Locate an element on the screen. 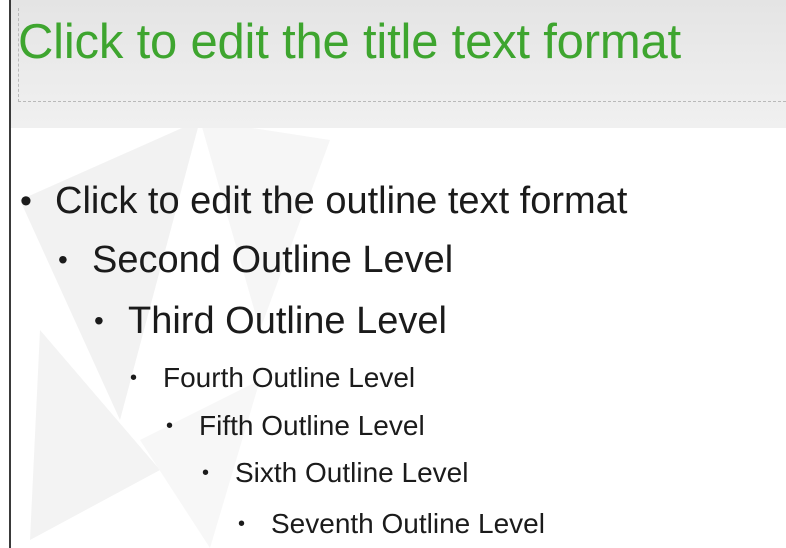  outline-item-level-7: • Seventh Outline Level is located at coordinates (393, 525).